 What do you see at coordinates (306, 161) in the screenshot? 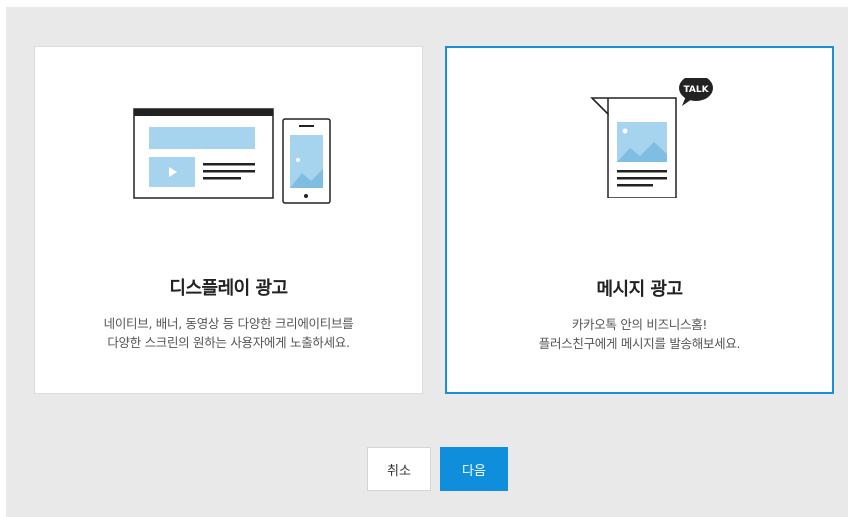
I see `phone-icon` at bounding box center [306, 161].